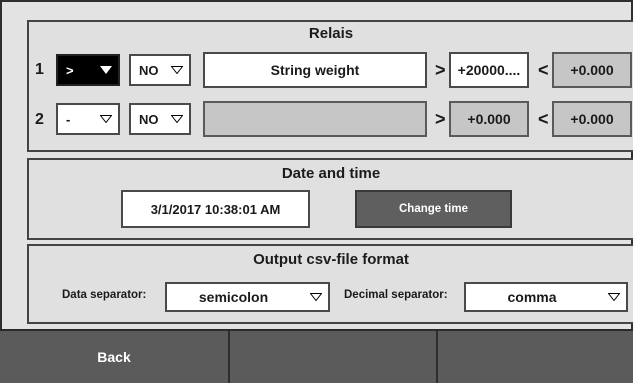 This screenshot has height=383, width=633. Describe the element at coordinates (396, 295) in the screenshot. I see `decimal-separator-label: Decimal separator:` at that location.